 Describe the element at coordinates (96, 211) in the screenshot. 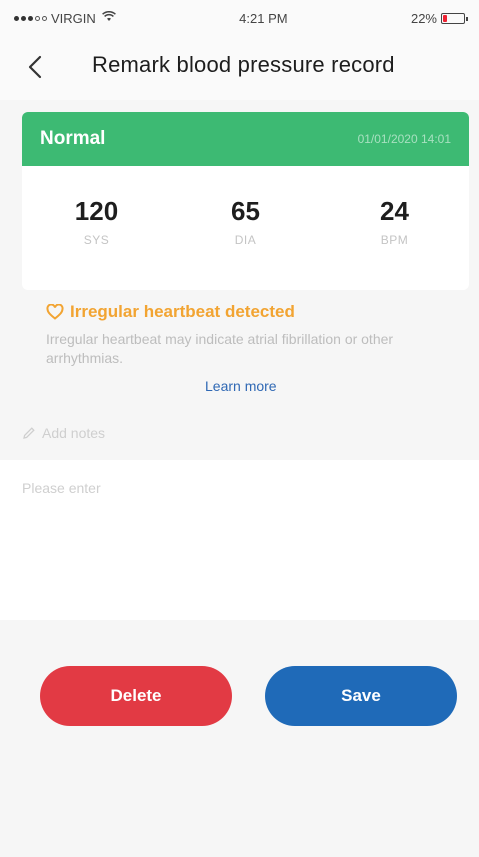

I see `metric-value: 120` at that location.